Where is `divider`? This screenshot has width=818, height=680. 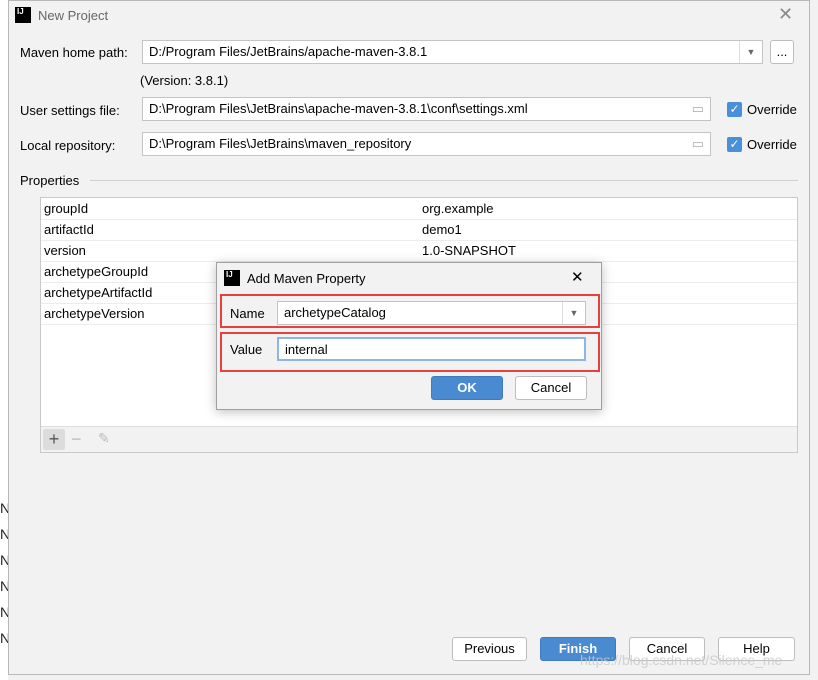
divider is located at coordinates (444, 180).